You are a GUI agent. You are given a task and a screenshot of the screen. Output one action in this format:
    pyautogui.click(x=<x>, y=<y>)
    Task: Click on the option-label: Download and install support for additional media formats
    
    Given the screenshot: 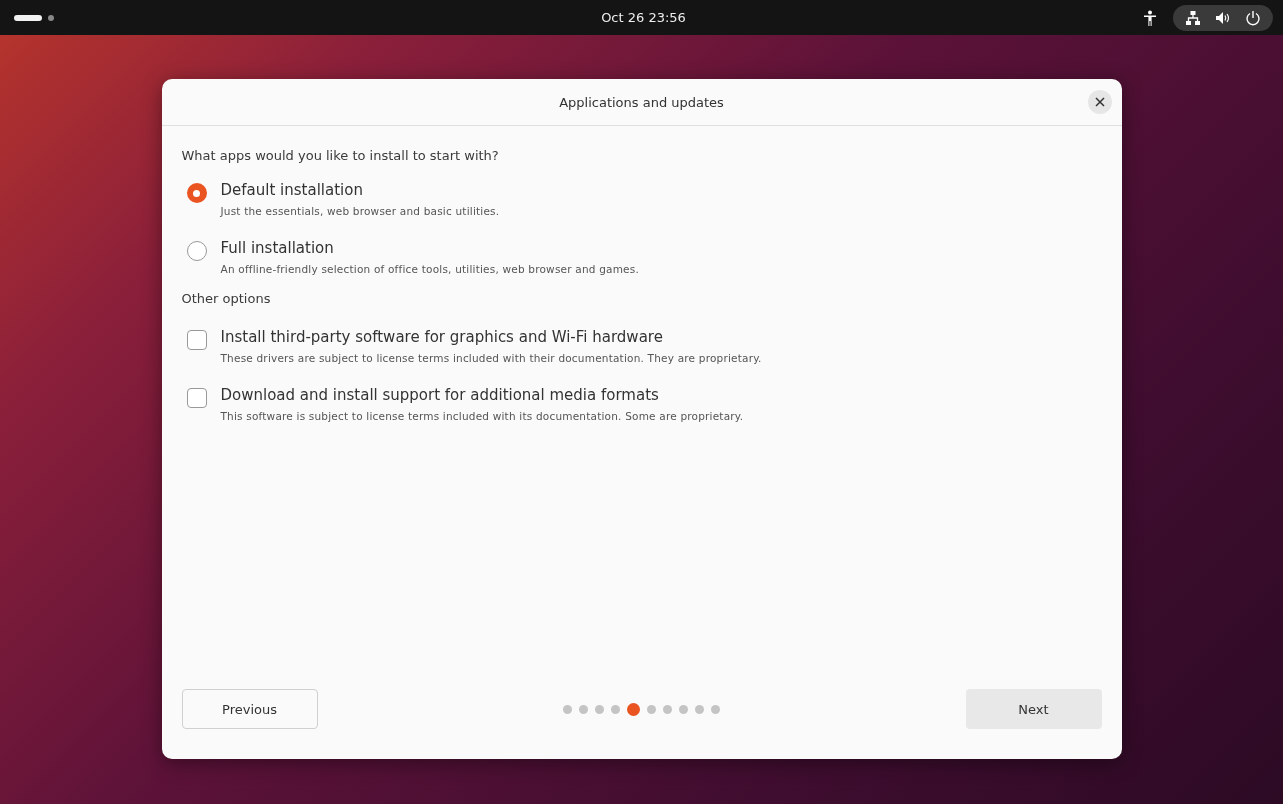 What is the action you would take?
    pyautogui.click(x=482, y=395)
    